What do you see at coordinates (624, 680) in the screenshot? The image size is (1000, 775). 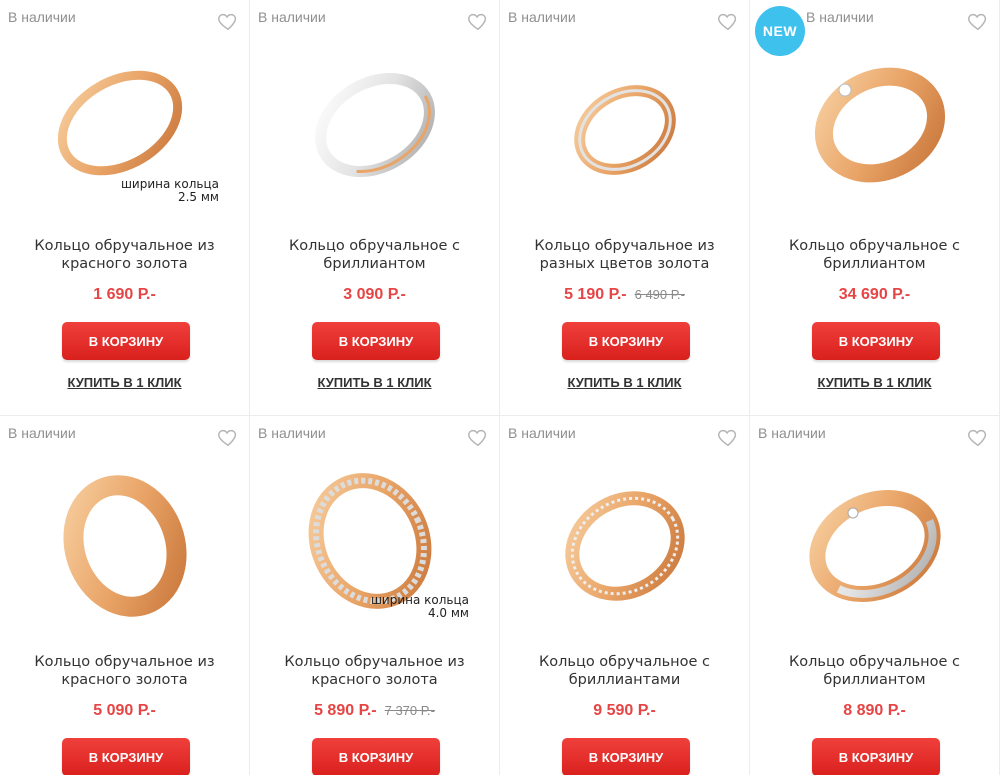 I see `product-title-line: бриллиантами` at bounding box center [624, 680].